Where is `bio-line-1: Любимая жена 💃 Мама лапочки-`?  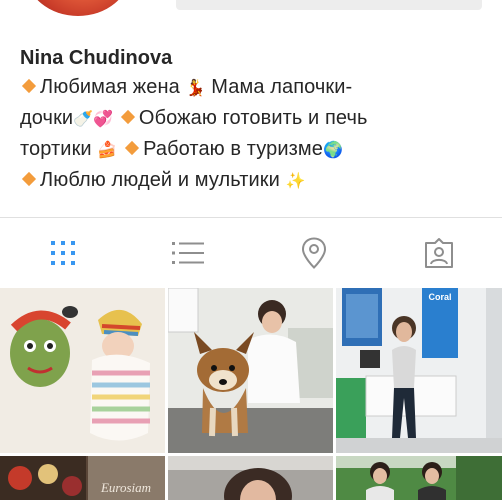 bio-line-1: Любимая жена 💃 Мама лапочки- is located at coordinates (255, 87).